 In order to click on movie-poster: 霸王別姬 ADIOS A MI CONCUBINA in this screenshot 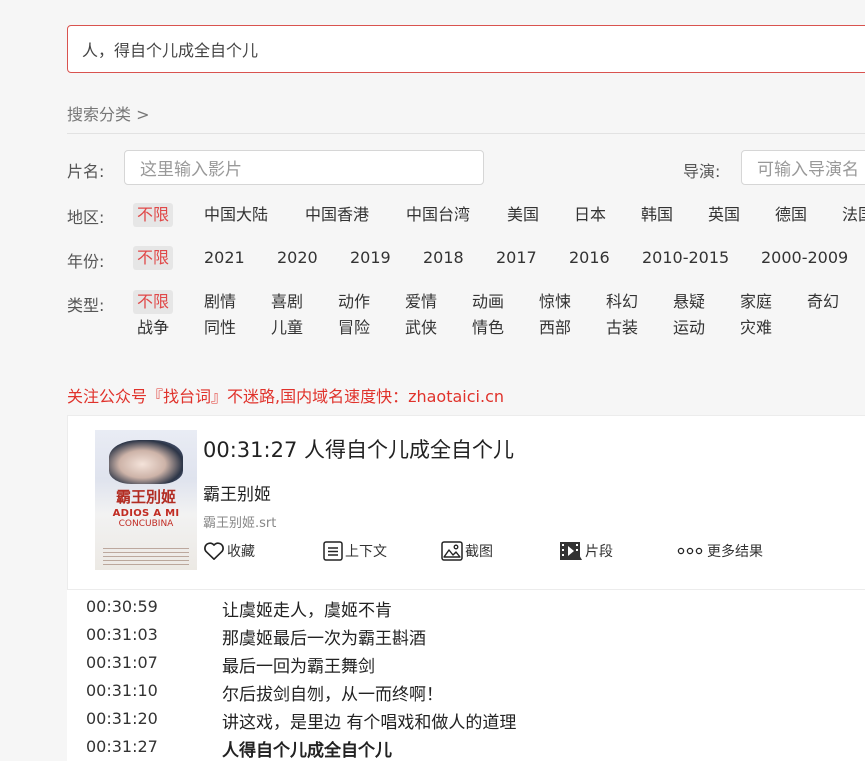, I will do `click(146, 500)`.